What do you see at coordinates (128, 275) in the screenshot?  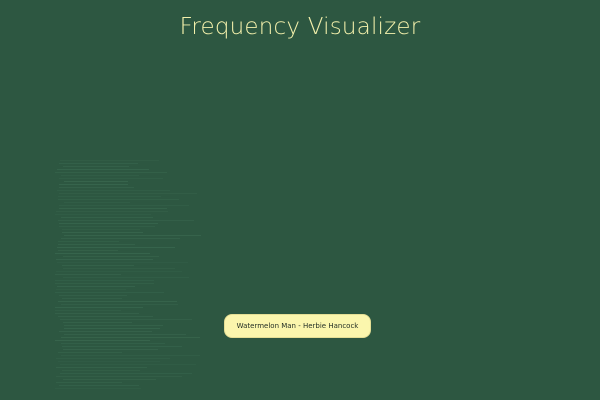 I see `frequency-visualizer` at bounding box center [128, 275].